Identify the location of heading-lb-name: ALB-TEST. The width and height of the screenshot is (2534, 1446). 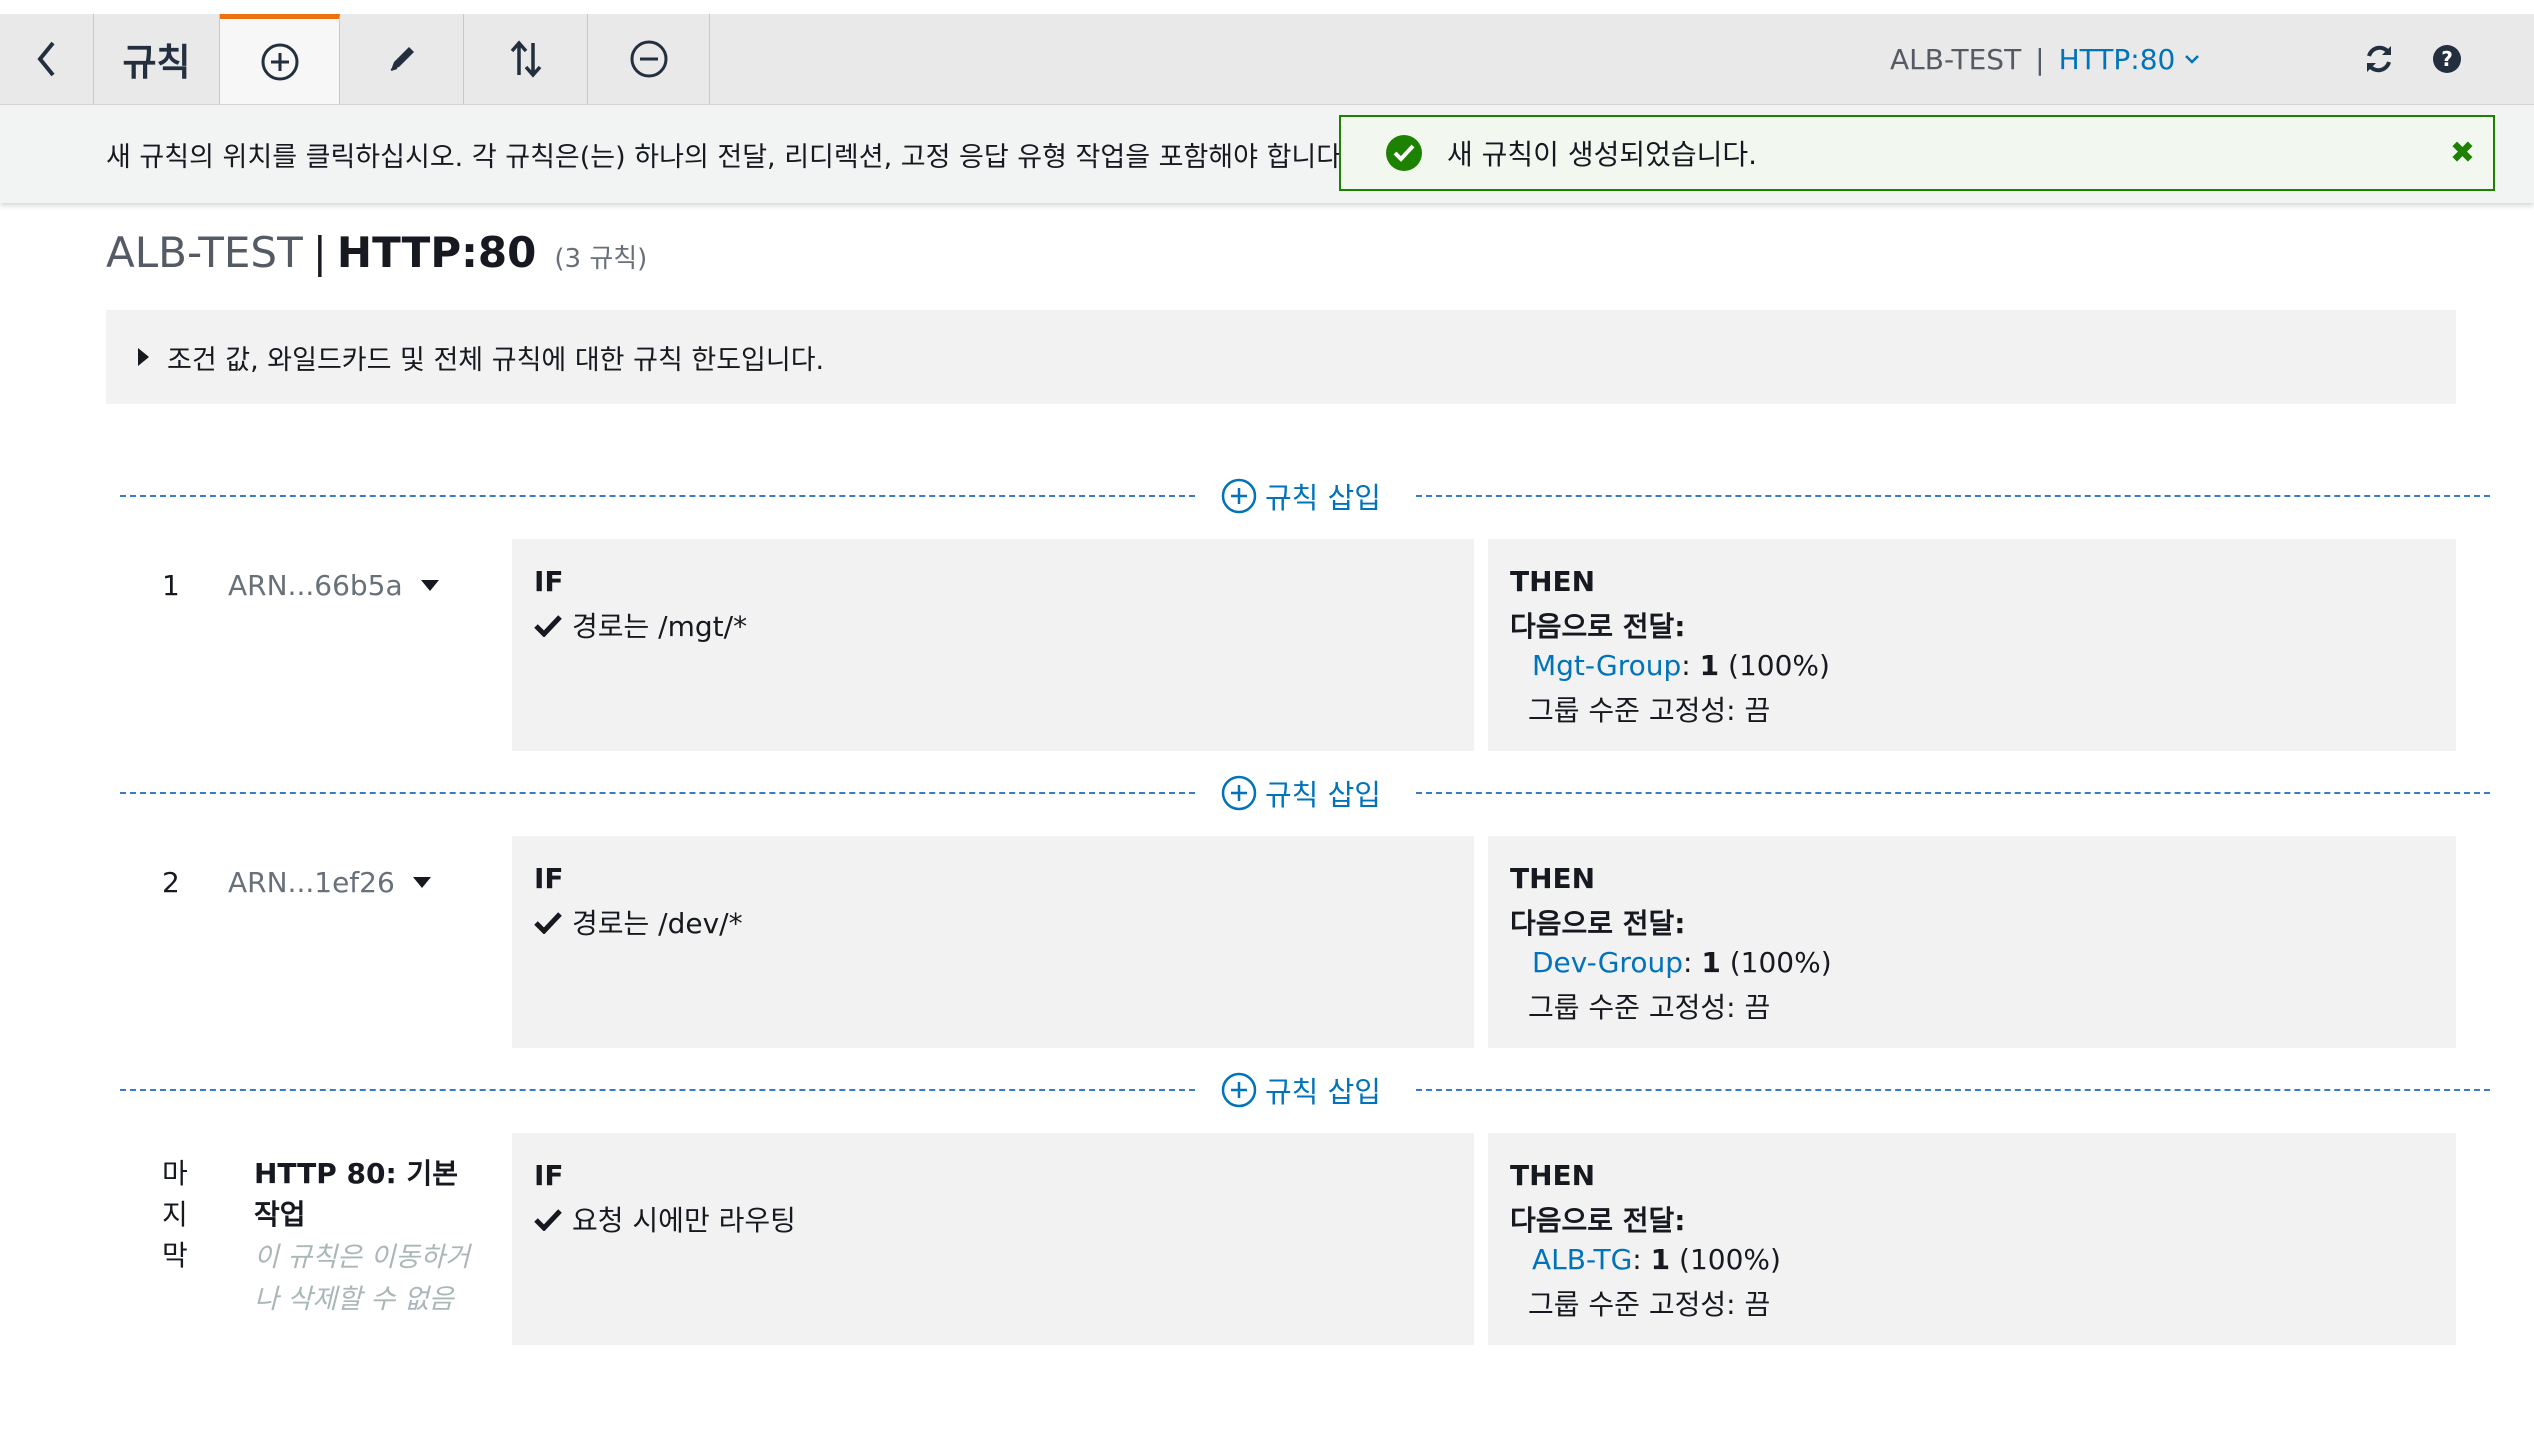
(204, 252).